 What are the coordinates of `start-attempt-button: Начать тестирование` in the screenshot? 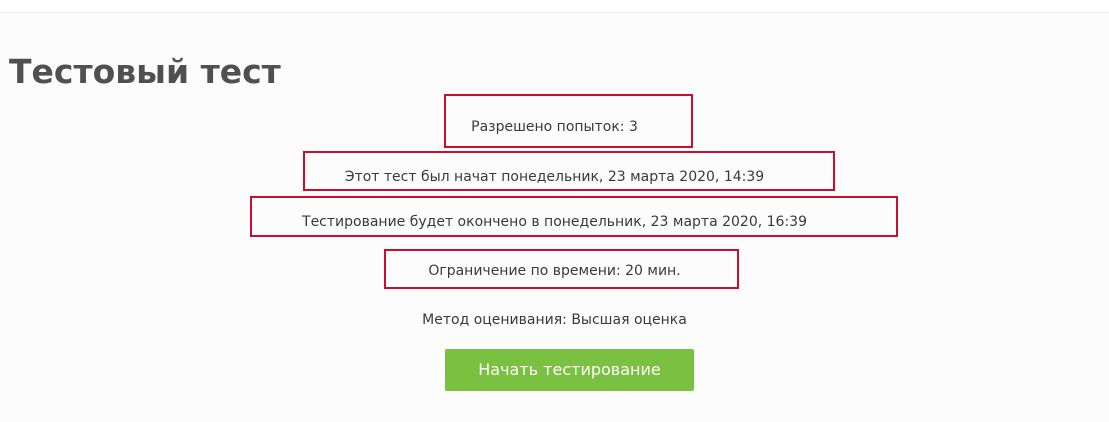 It's located at (569, 370).